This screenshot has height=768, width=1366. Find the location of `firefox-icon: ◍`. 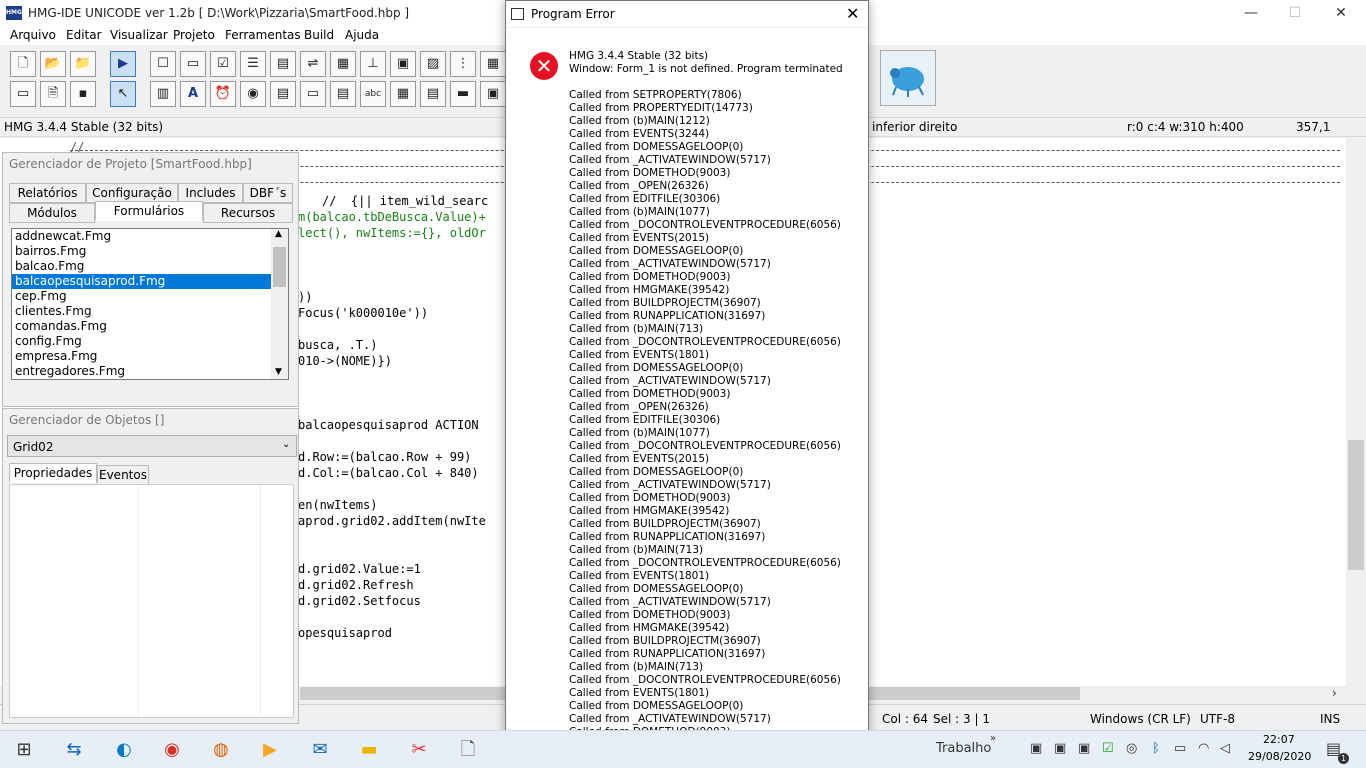

firefox-icon: ◍ is located at coordinates (221, 750).